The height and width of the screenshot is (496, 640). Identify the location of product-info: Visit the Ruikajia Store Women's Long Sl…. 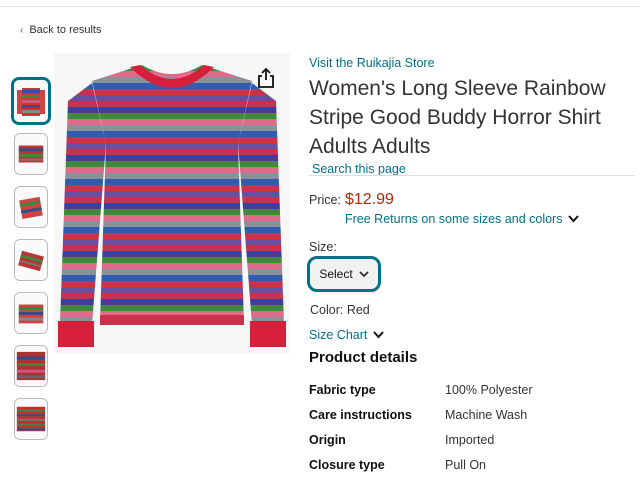
(469, 116).